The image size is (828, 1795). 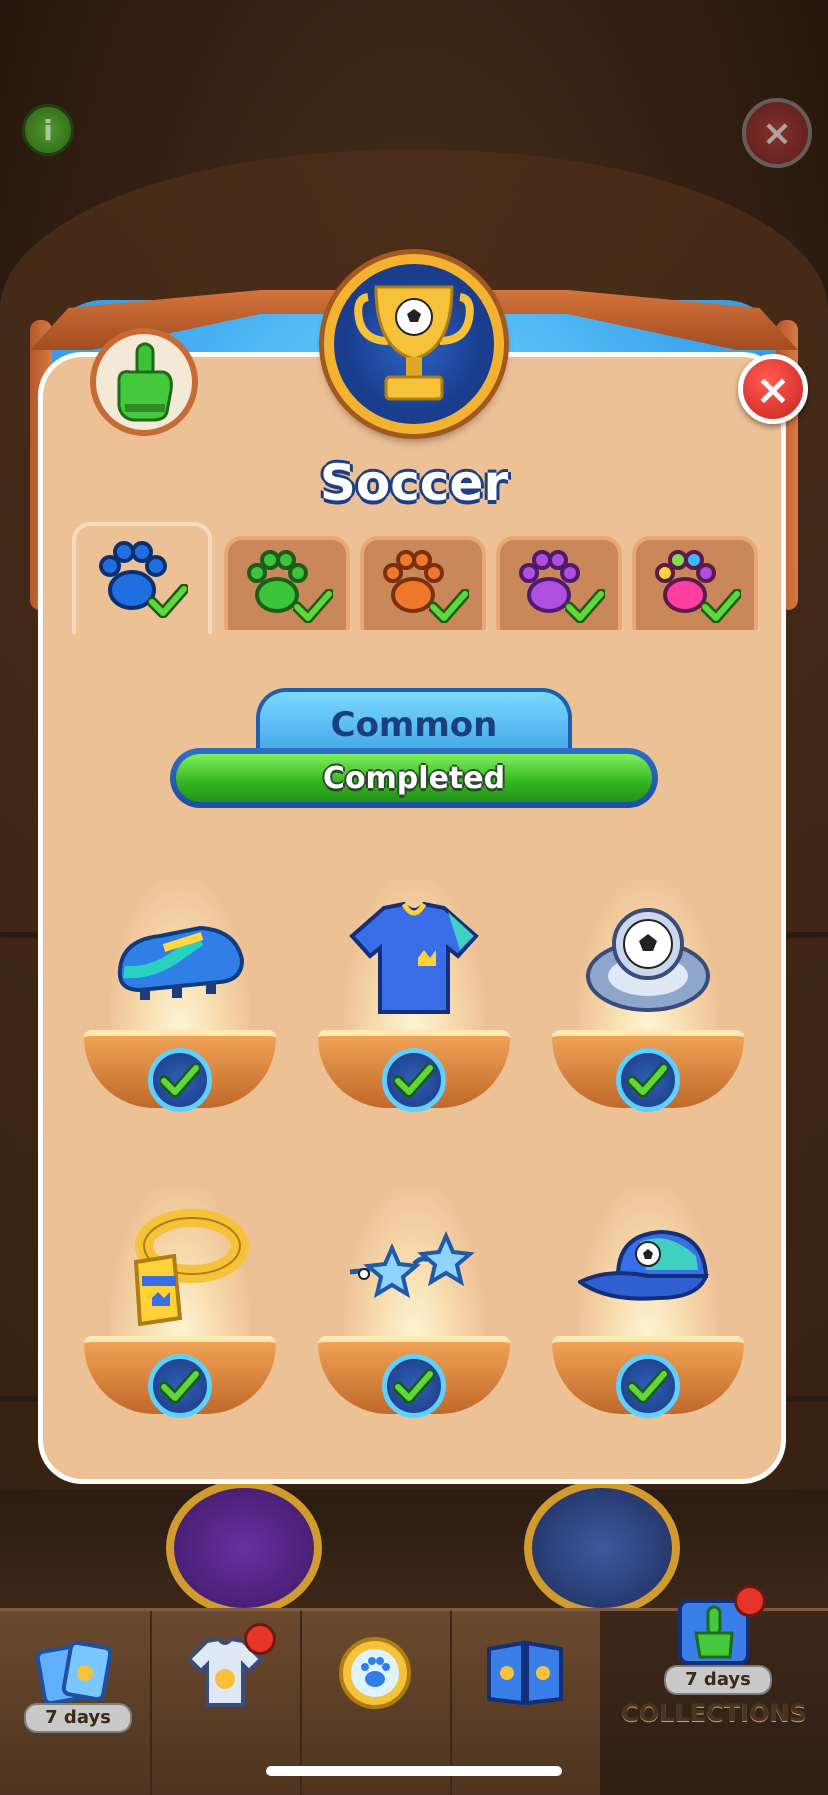 What do you see at coordinates (244, 1548) in the screenshot?
I see `crown-collection-icon` at bounding box center [244, 1548].